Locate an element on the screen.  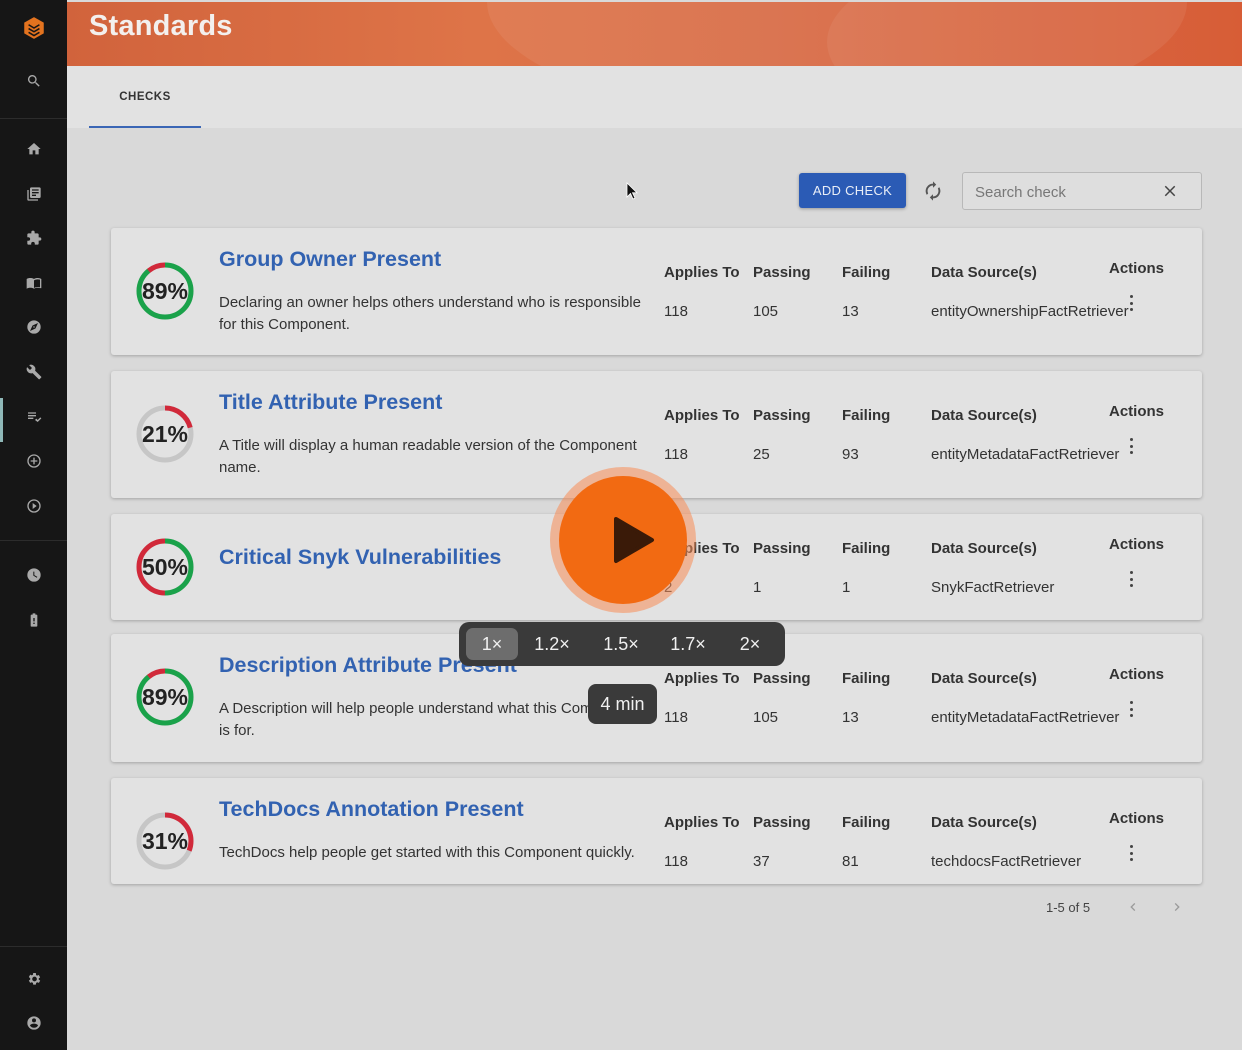
score-percent: 89% is located at coordinates (165, 290).